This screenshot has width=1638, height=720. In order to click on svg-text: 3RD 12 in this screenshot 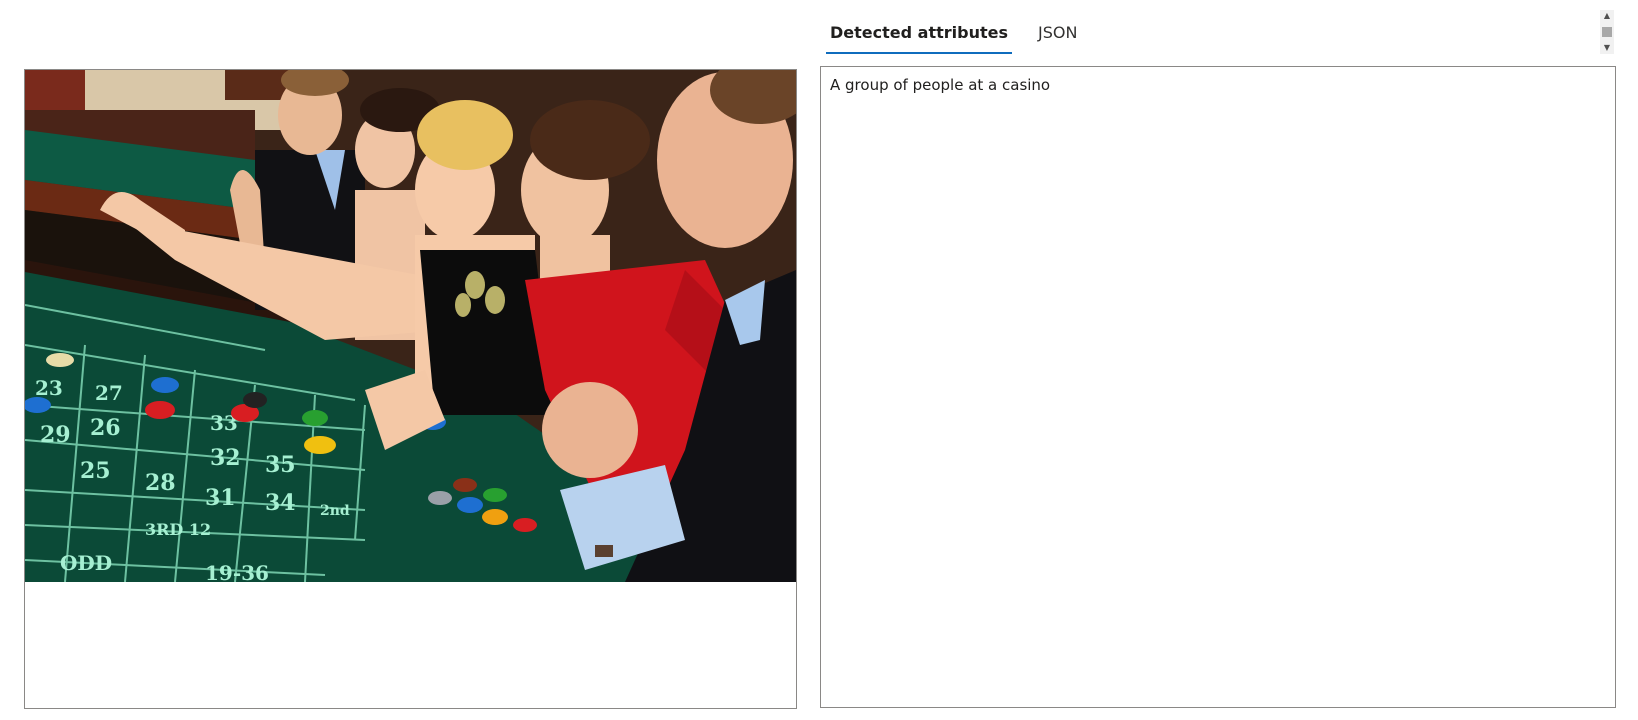, I will do `click(178, 529)`.